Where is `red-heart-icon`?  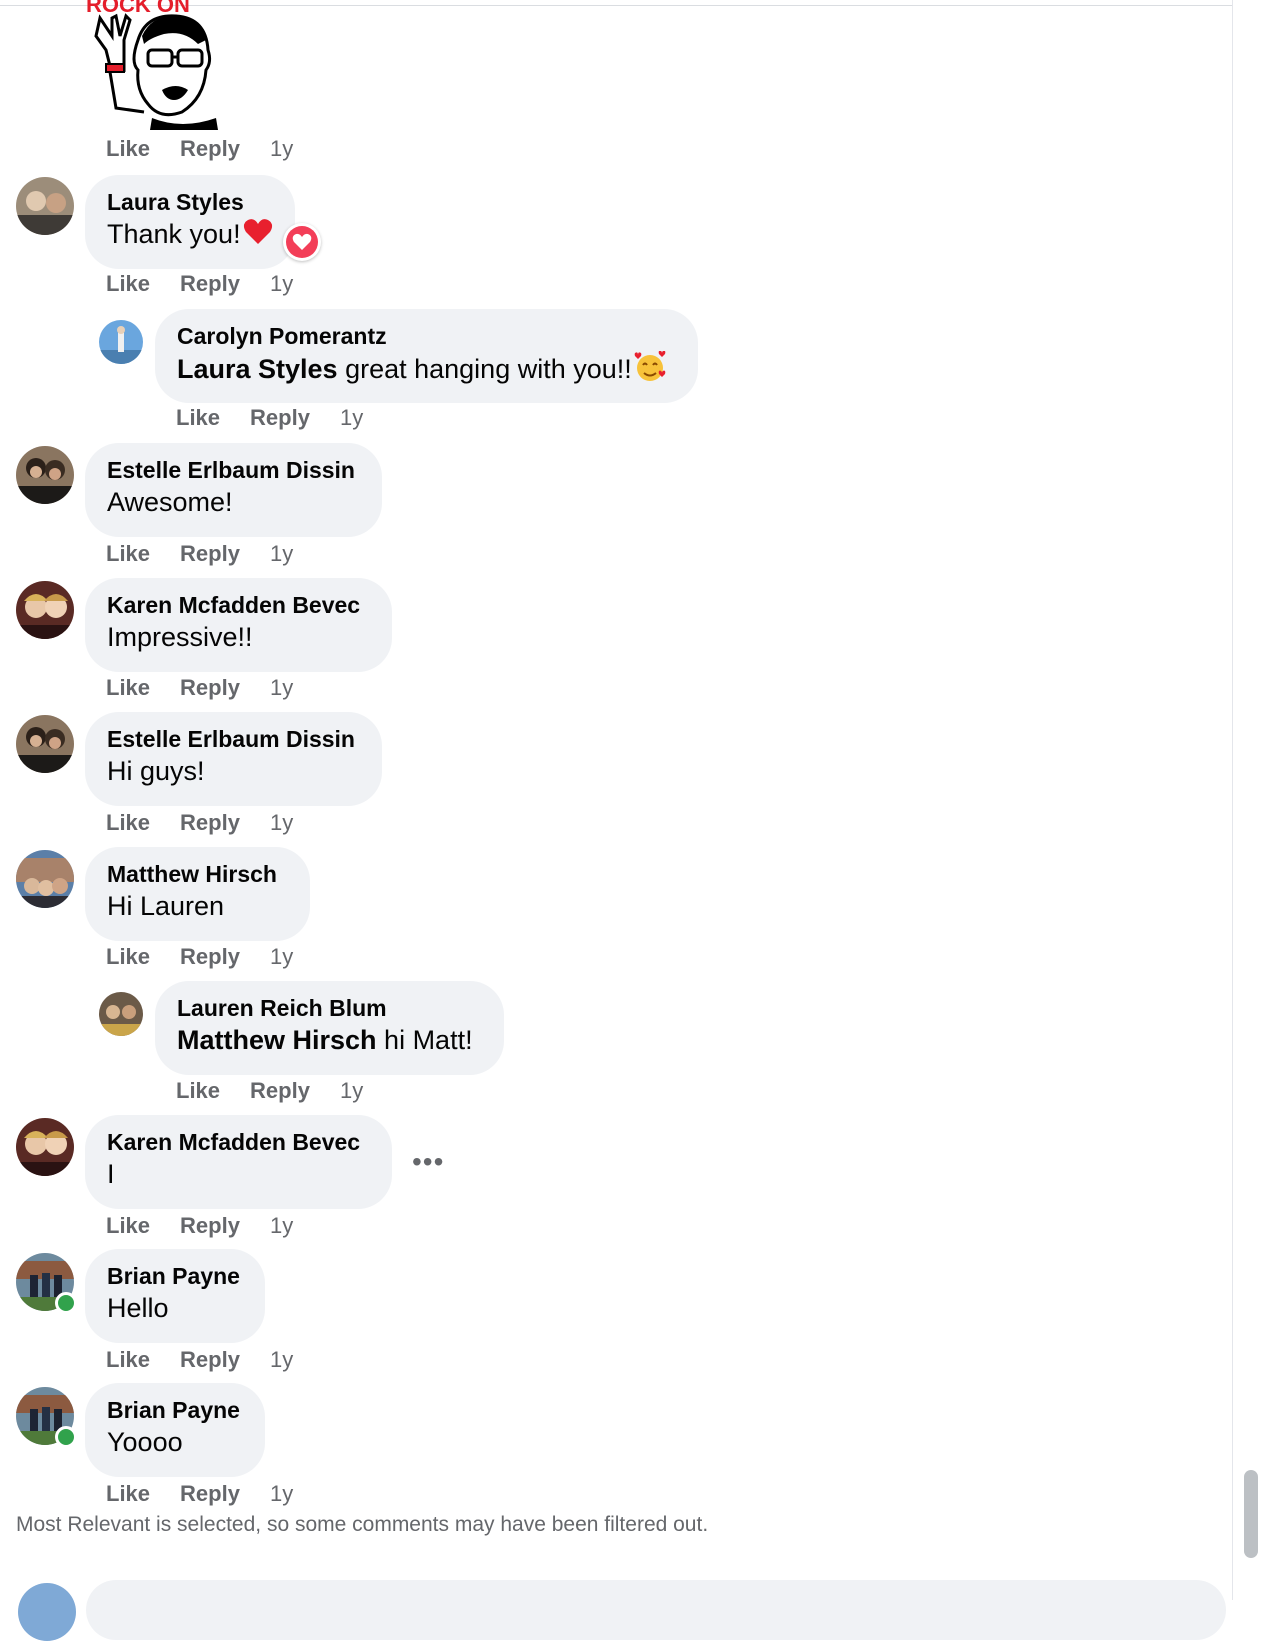 red-heart-icon is located at coordinates (258, 236).